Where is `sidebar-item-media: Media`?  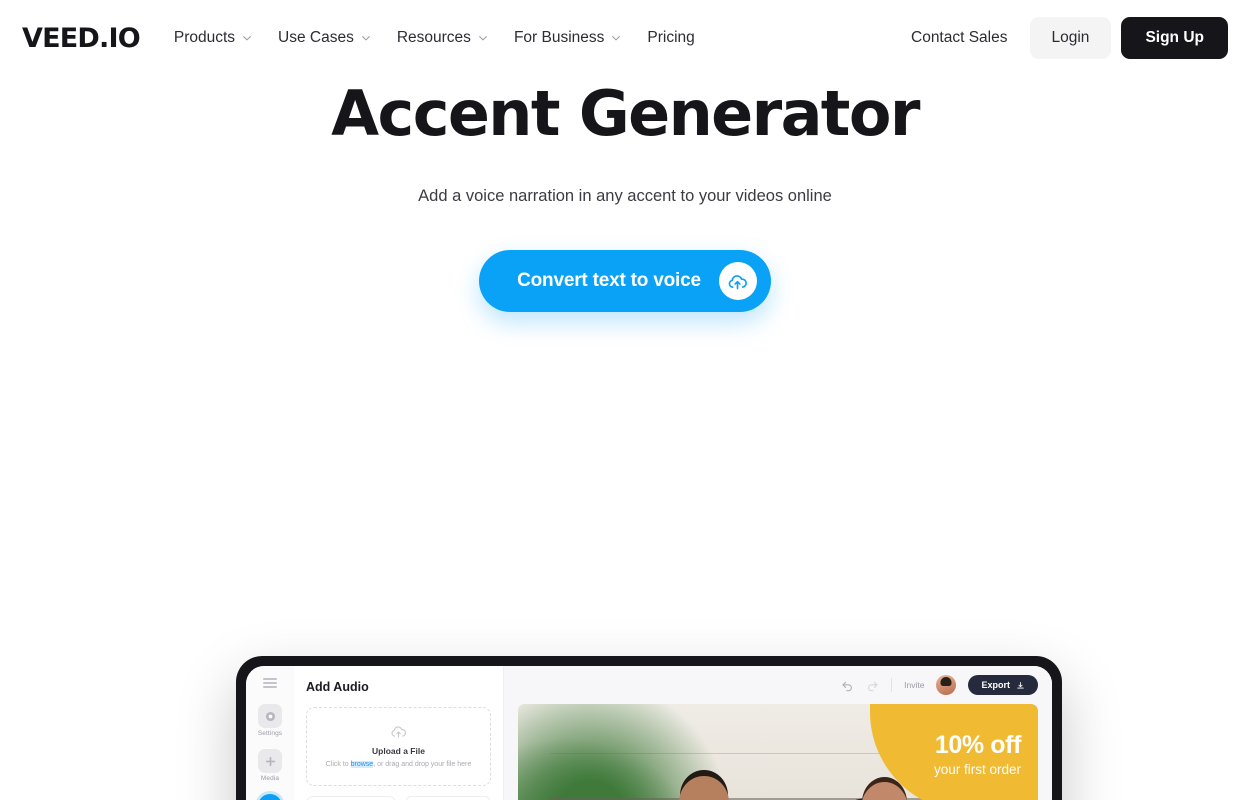 sidebar-item-media: Media is located at coordinates (270, 765).